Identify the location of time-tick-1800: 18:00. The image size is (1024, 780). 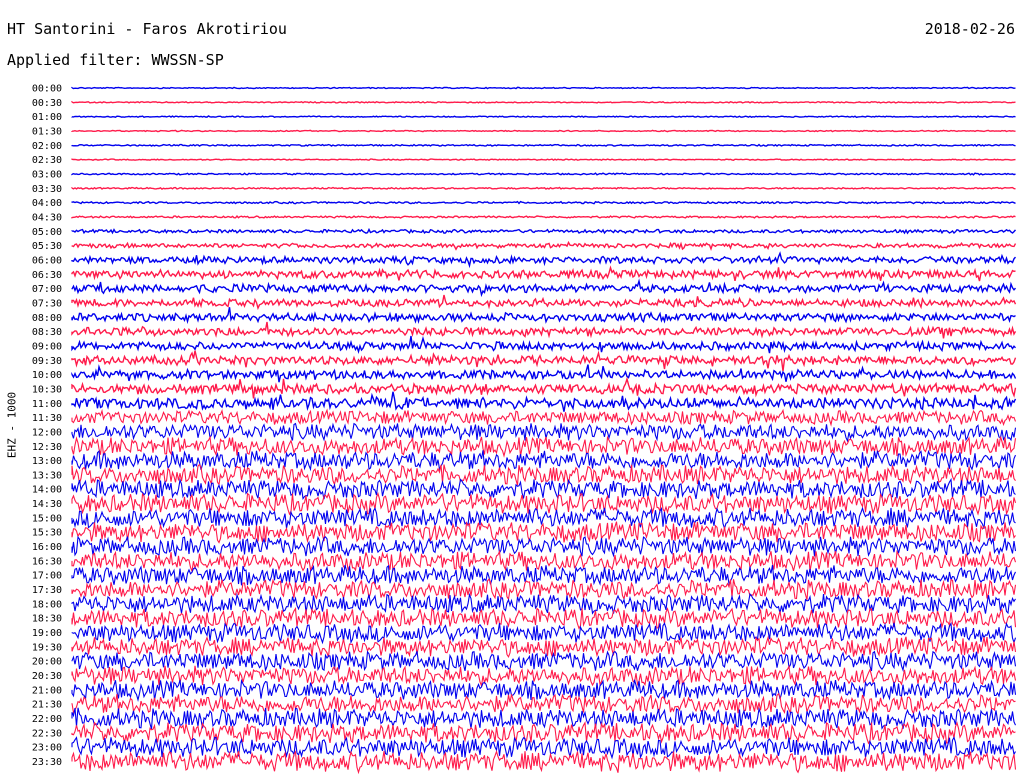
(47, 604).